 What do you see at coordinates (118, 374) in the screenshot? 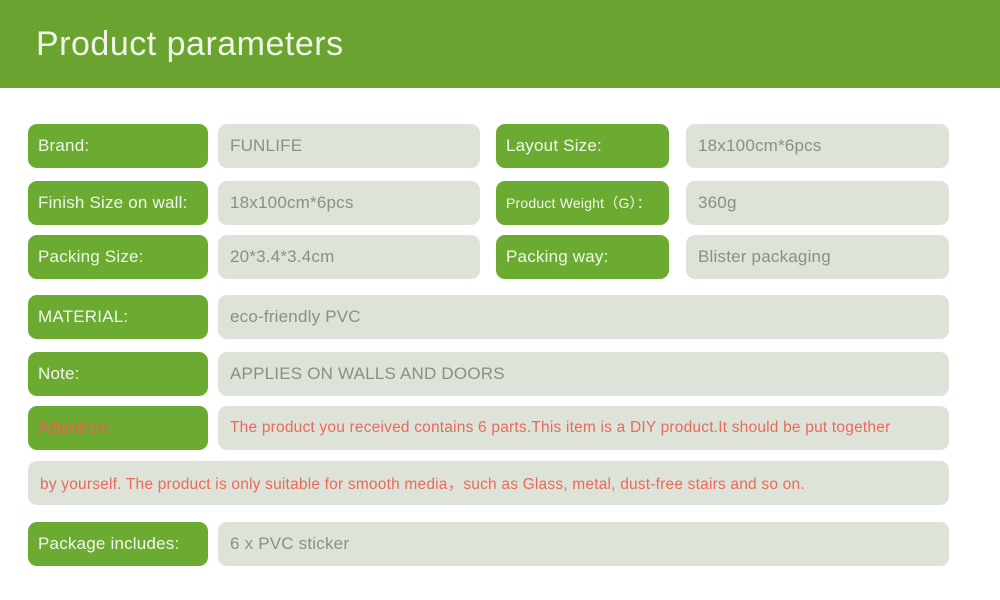
I see `param-label-note: Note:` at bounding box center [118, 374].